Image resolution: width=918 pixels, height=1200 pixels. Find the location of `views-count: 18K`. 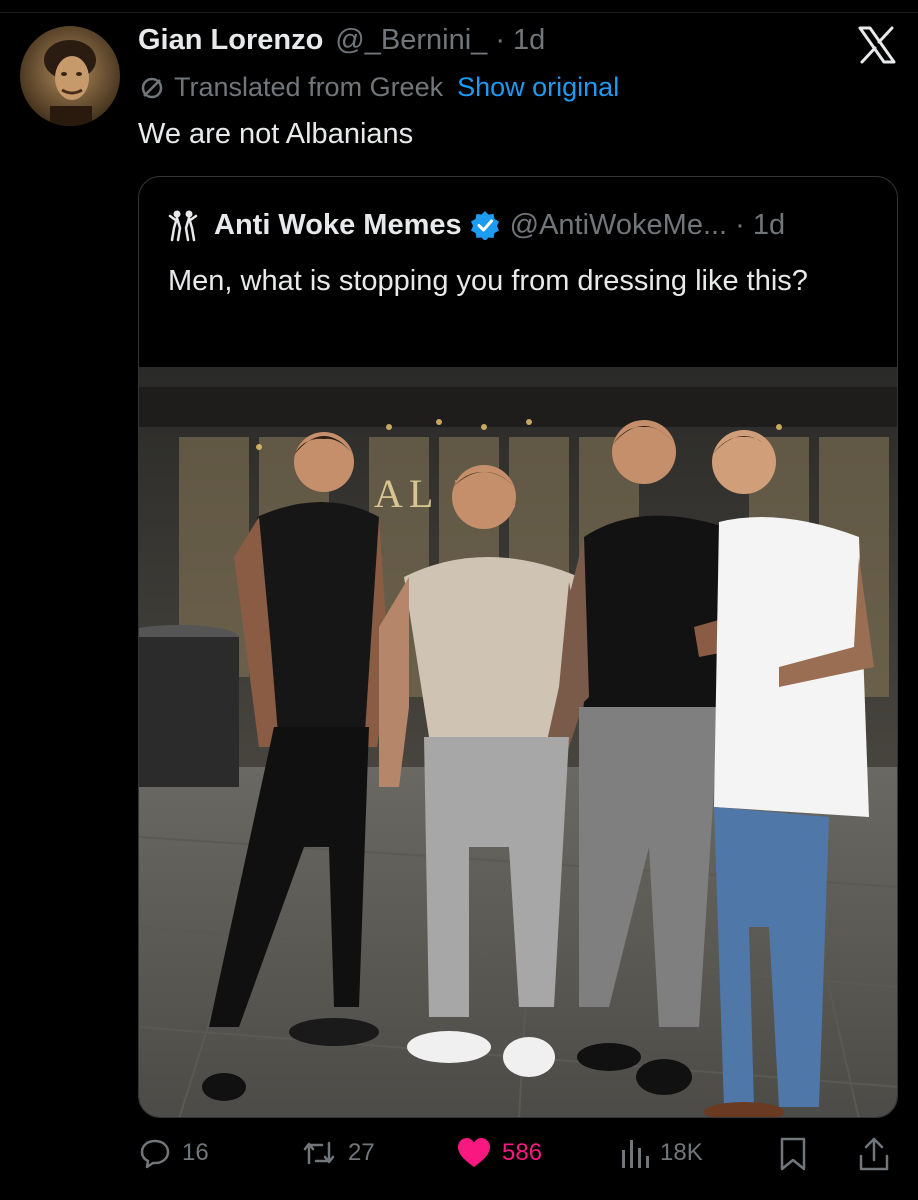

views-count: 18K is located at coordinates (681, 1152).